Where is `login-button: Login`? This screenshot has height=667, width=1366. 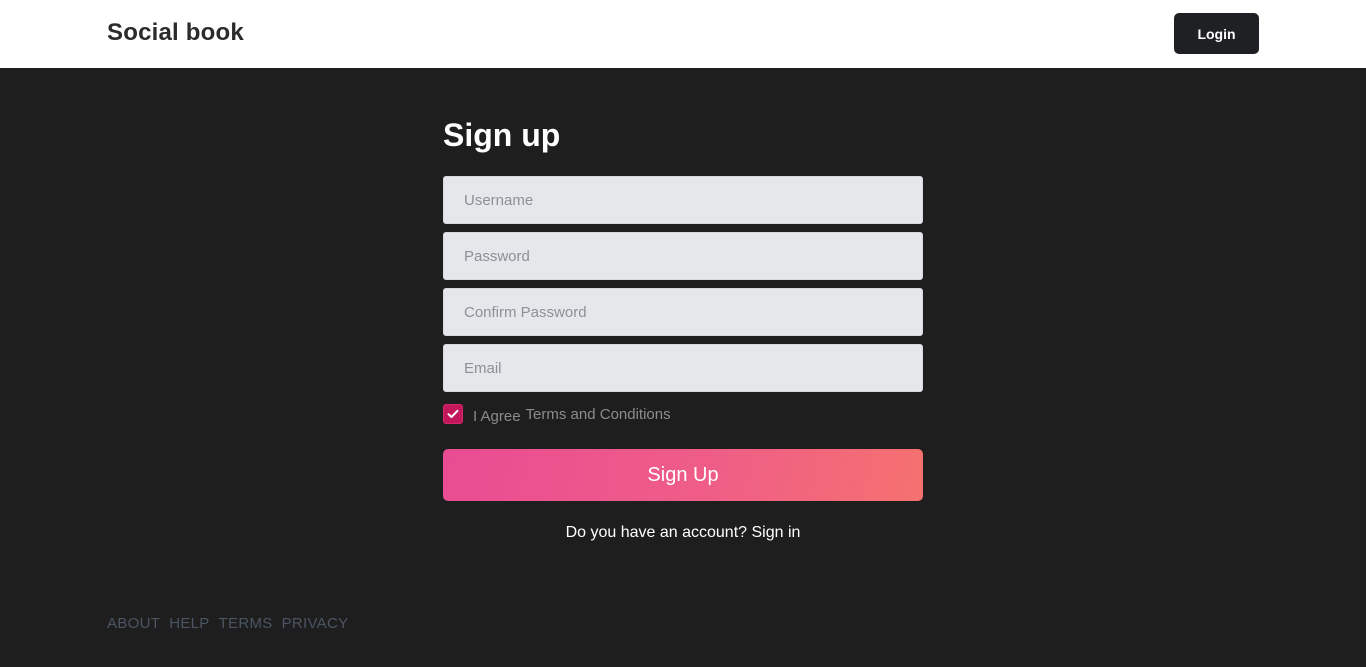 login-button: Login is located at coordinates (1216, 33).